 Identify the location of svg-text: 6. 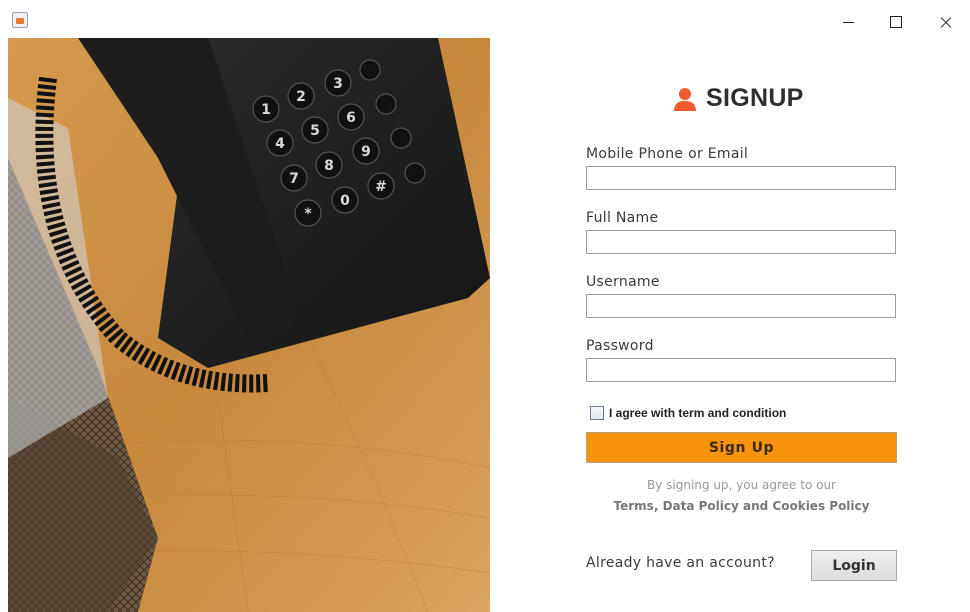
(351, 118).